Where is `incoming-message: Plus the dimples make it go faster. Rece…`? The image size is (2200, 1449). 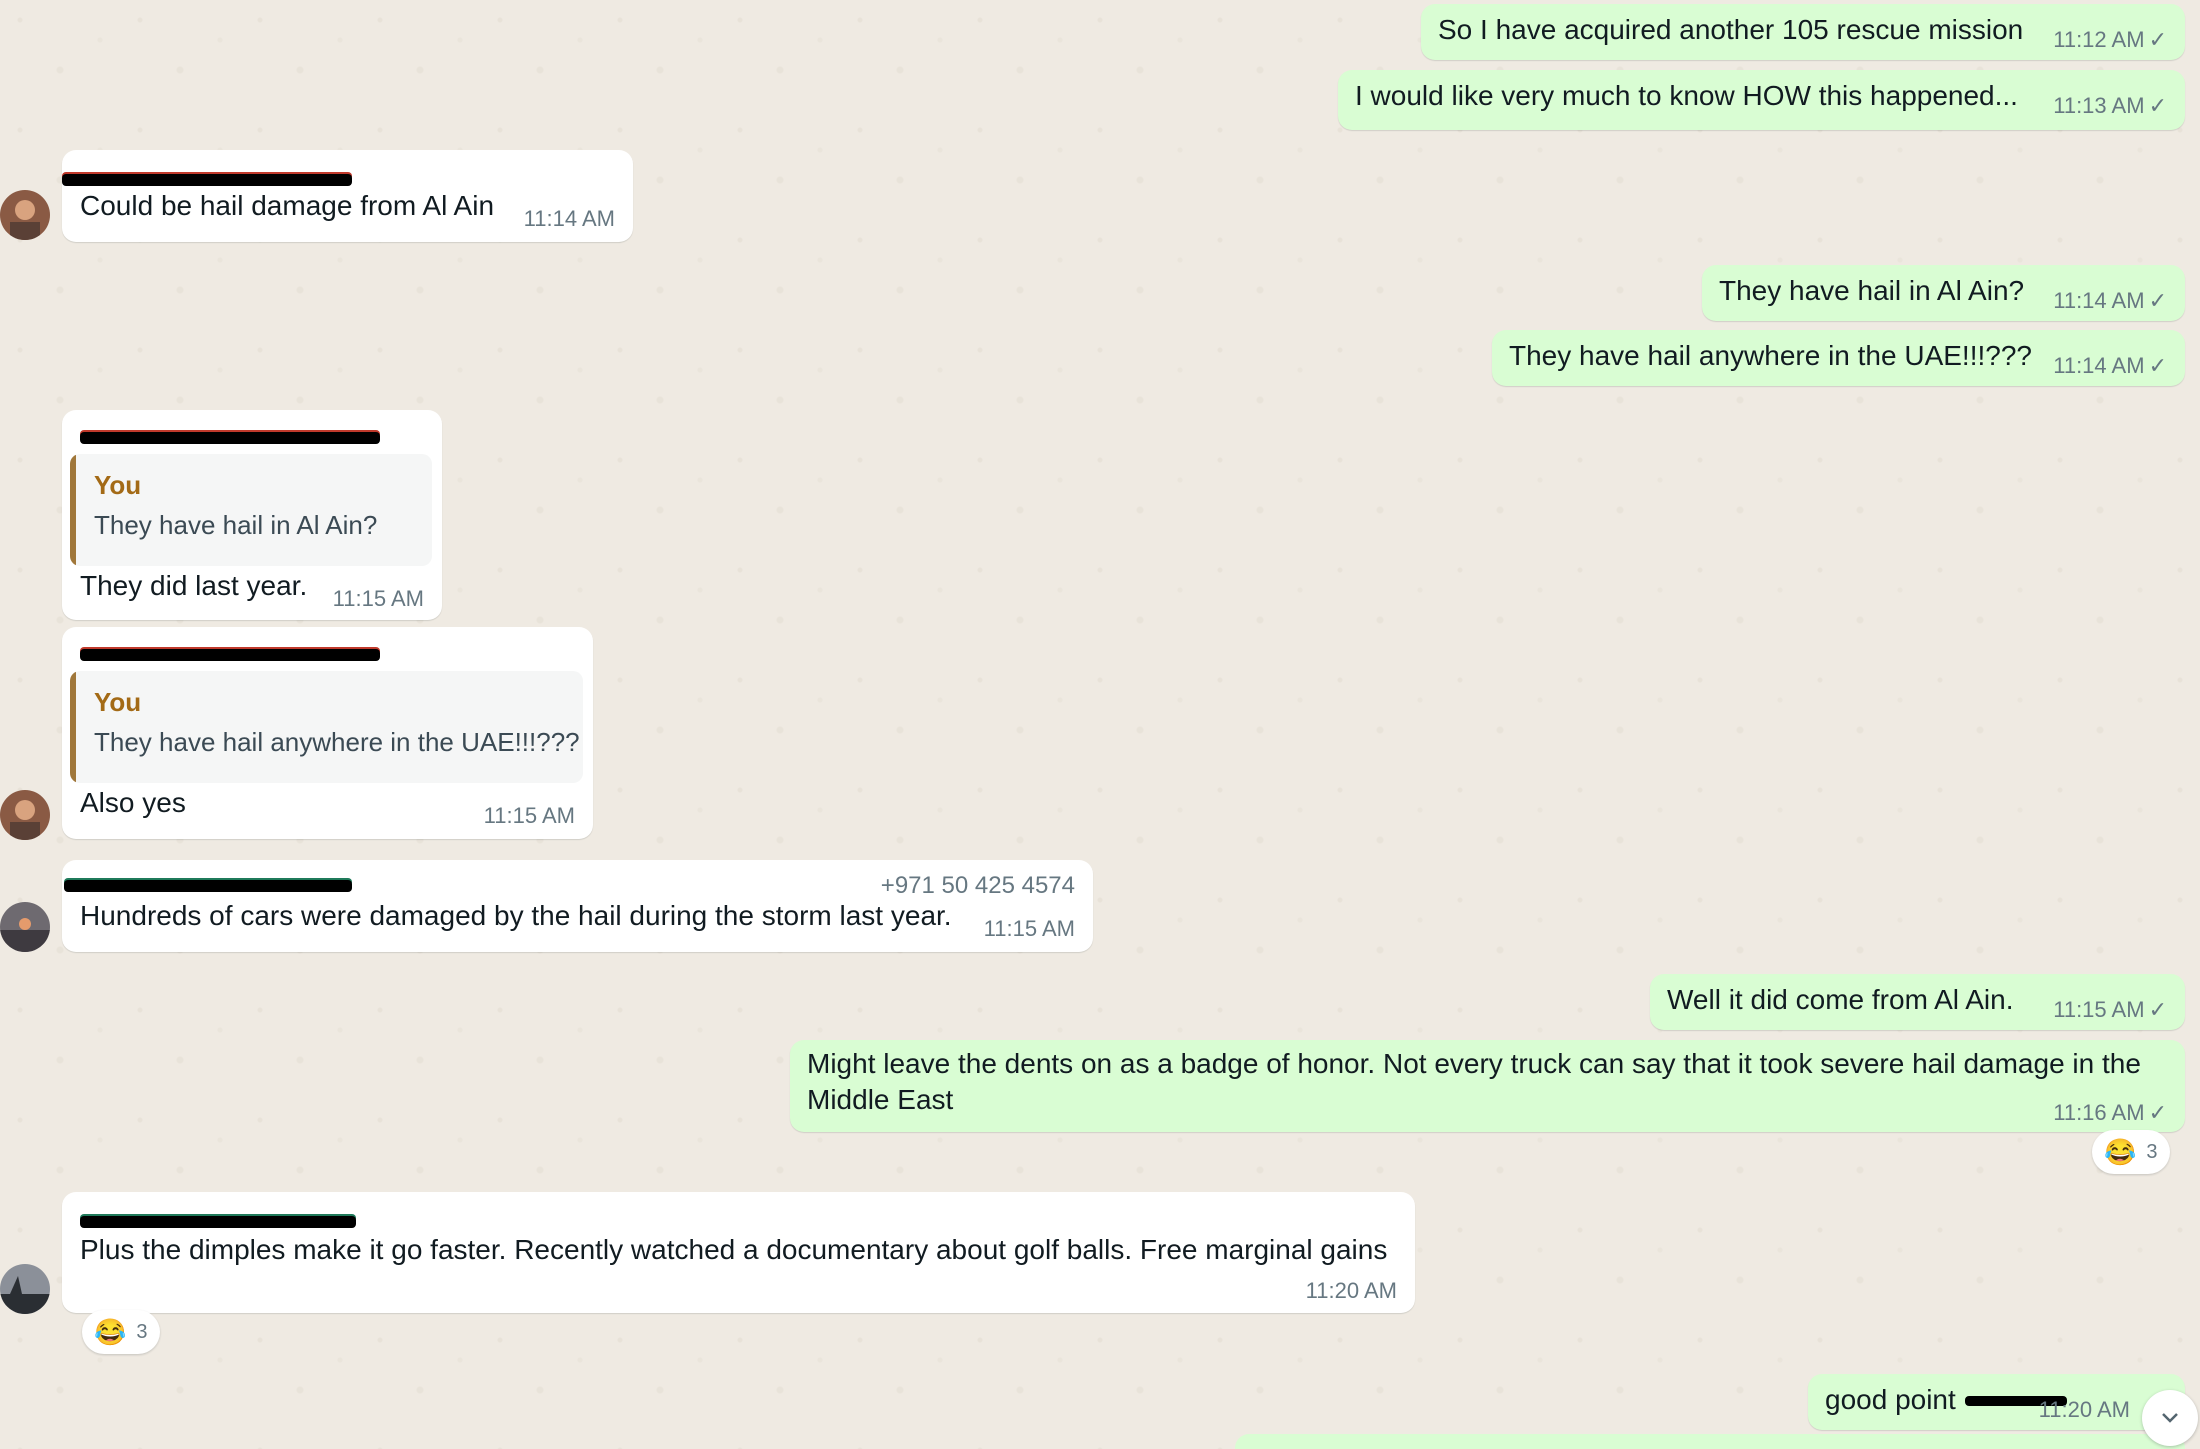
incoming-message: Plus the dimples make it go faster. Rece… is located at coordinates (738, 1252).